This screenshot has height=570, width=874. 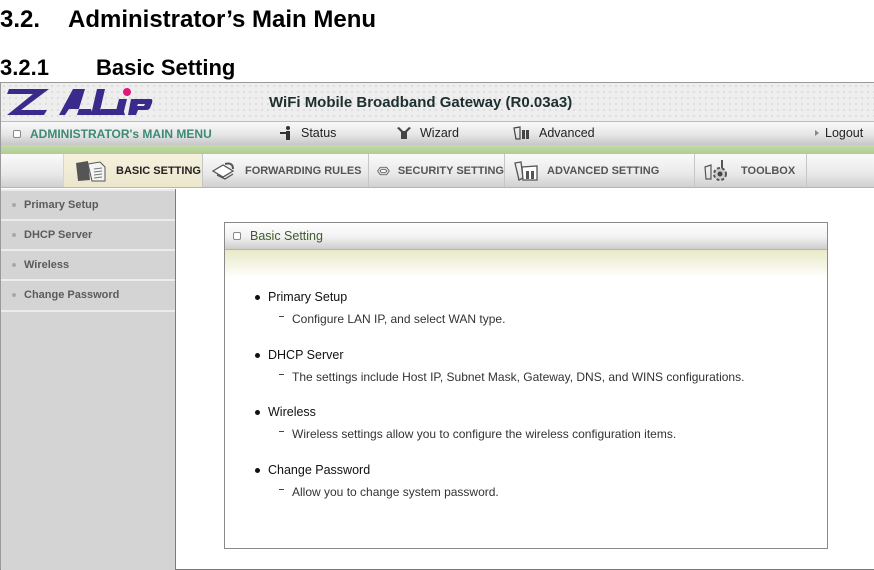 I want to click on entry-description: Allow you to change system password., so click(x=389, y=492).